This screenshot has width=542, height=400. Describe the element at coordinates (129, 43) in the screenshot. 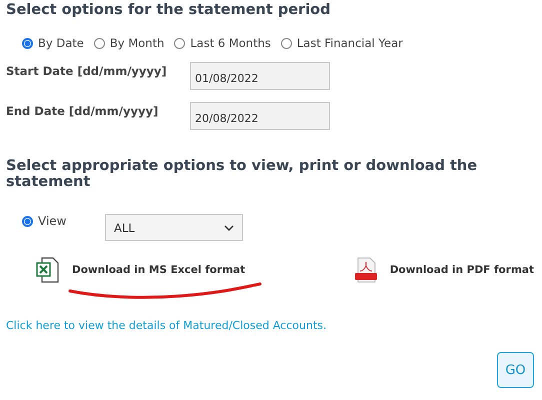

I see `period-radio: By Month` at that location.